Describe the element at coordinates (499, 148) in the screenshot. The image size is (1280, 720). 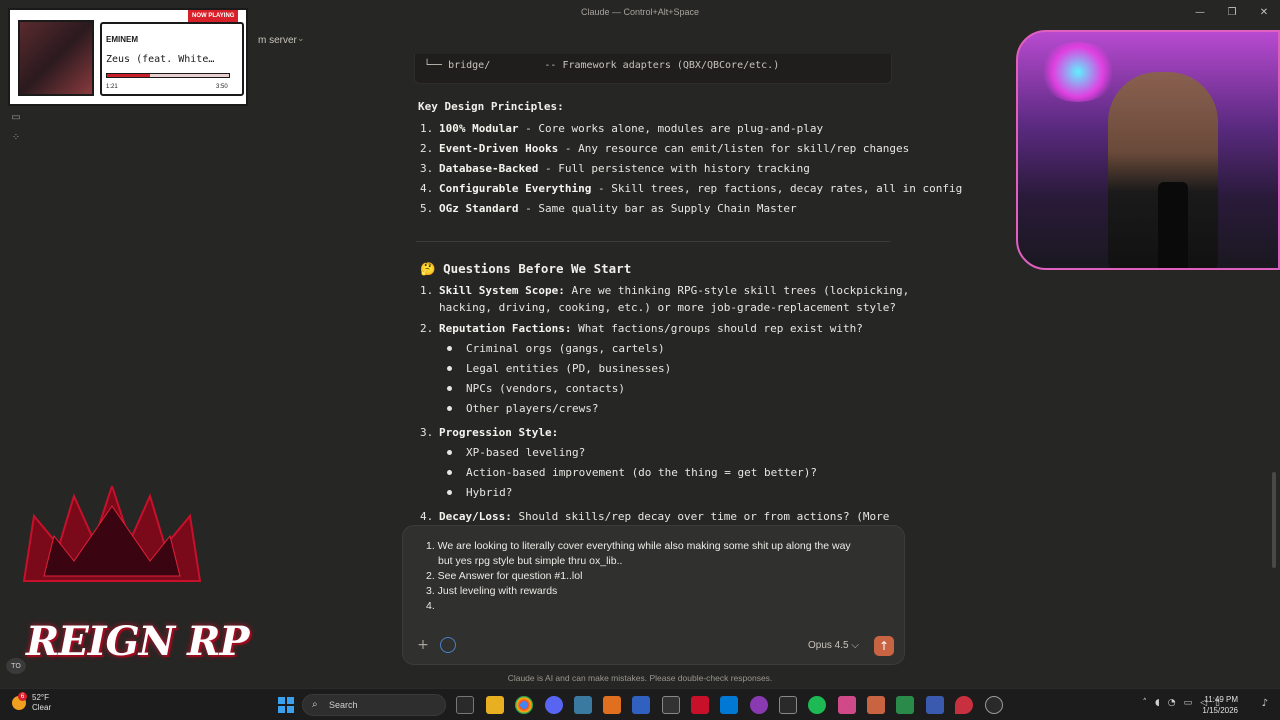
I see `list-item-bold: Event-Driven Hooks` at that location.